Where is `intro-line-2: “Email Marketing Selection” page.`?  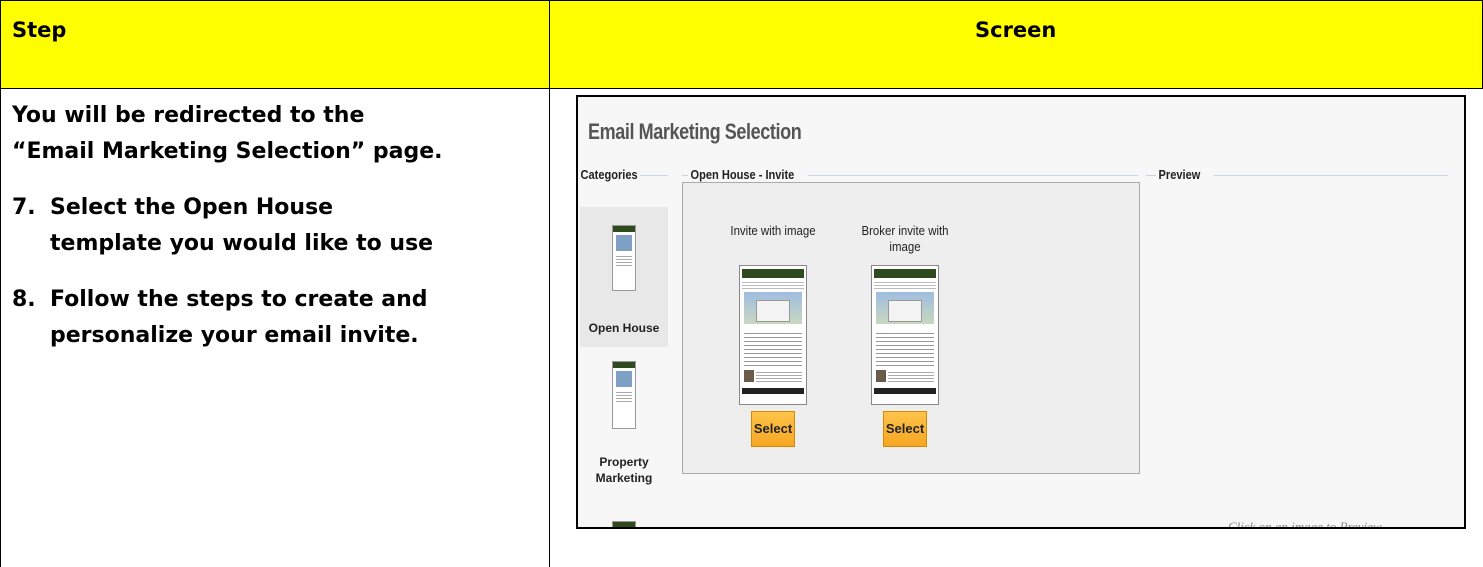
intro-line-2: “Email Marketing Selection” page. is located at coordinates (227, 151).